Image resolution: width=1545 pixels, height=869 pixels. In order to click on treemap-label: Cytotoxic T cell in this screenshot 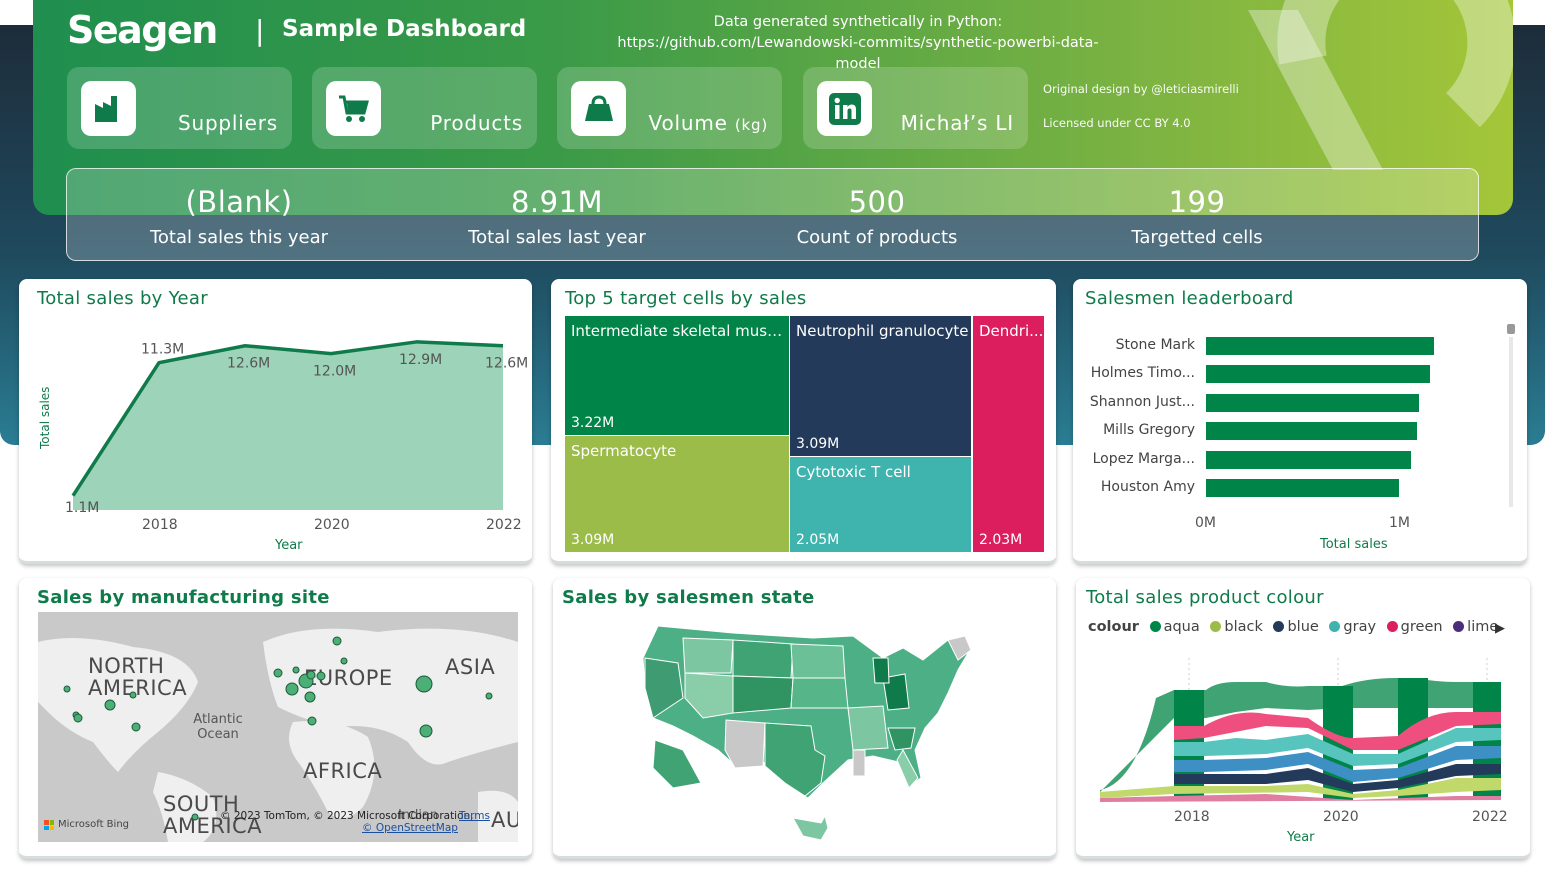, I will do `click(853, 472)`.